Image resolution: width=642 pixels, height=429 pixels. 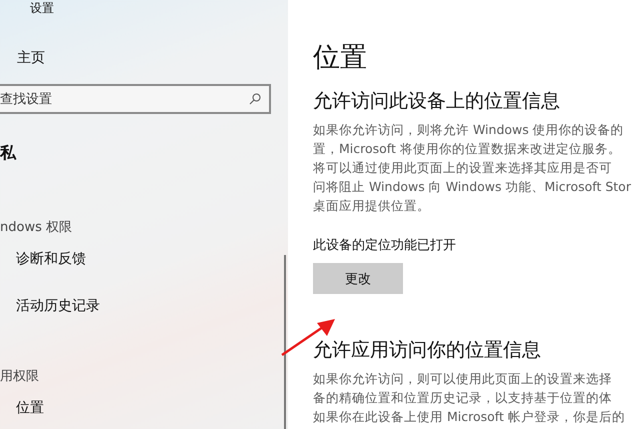 What do you see at coordinates (340, 58) in the screenshot?
I see `page-title: 位置` at bounding box center [340, 58].